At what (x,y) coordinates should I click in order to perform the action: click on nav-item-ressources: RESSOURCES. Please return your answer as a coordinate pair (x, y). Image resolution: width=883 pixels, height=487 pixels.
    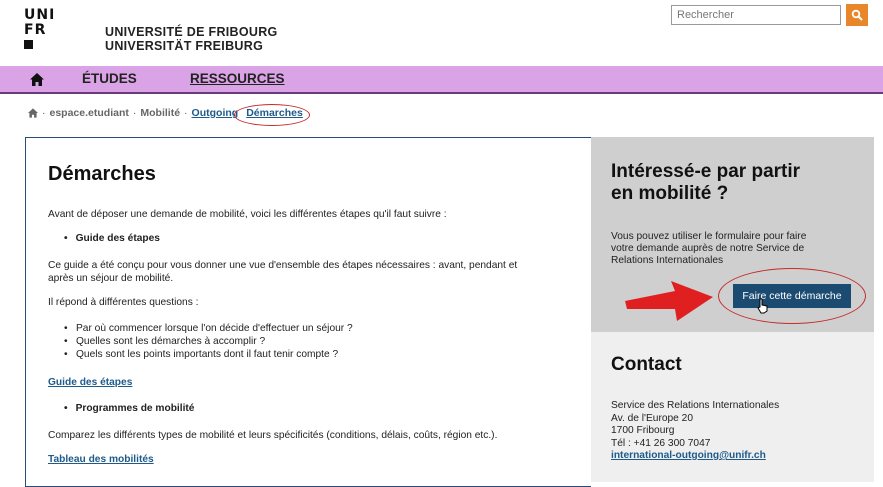
    Looking at the image, I should click on (237, 78).